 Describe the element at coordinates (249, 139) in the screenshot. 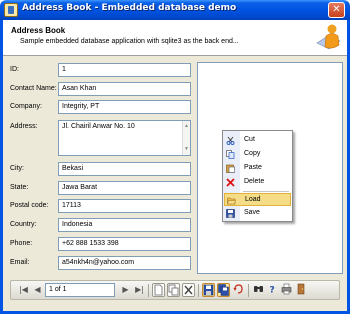

I see `menu-item-label: Cut` at that location.